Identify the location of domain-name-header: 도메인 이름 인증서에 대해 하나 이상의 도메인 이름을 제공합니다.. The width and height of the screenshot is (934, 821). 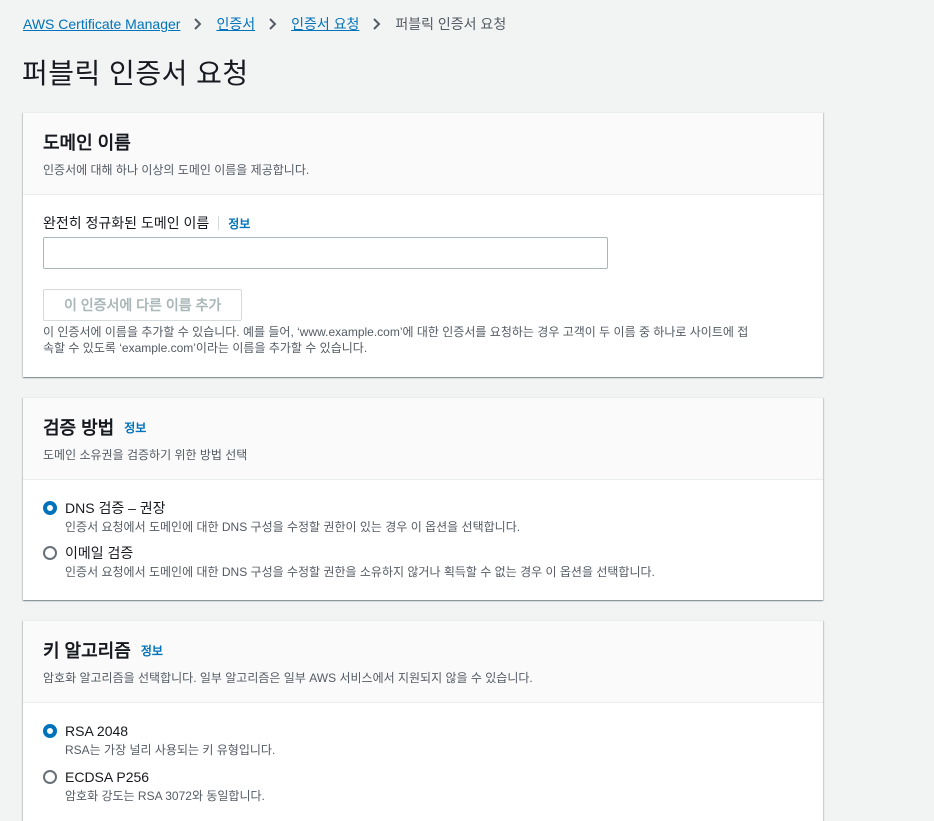
(423, 154).